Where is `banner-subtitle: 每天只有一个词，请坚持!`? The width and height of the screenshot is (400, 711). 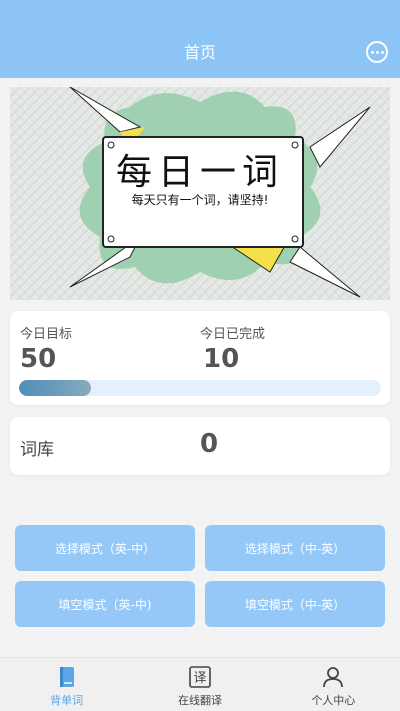 banner-subtitle: 每天只有一个词，请坚持! is located at coordinates (200, 200).